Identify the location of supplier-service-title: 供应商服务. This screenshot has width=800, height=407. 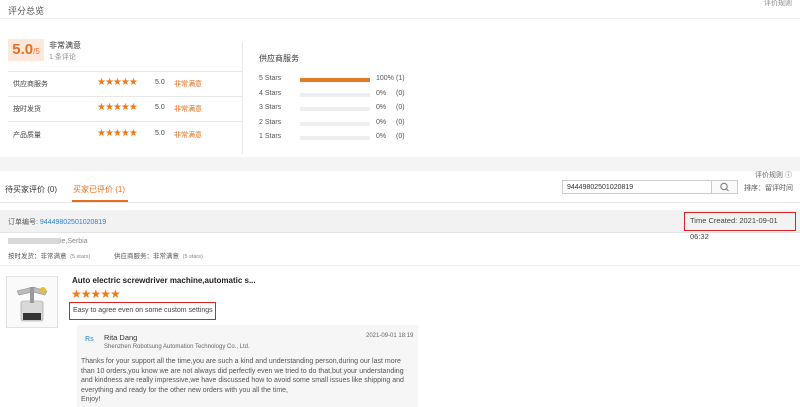
(279, 58).